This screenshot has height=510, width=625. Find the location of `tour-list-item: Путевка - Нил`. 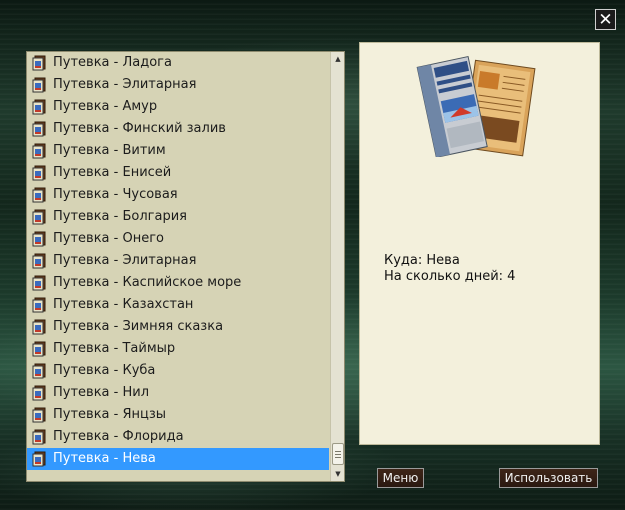

tour-list-item: Путевка - Нил is located at coordinates (178, 393).